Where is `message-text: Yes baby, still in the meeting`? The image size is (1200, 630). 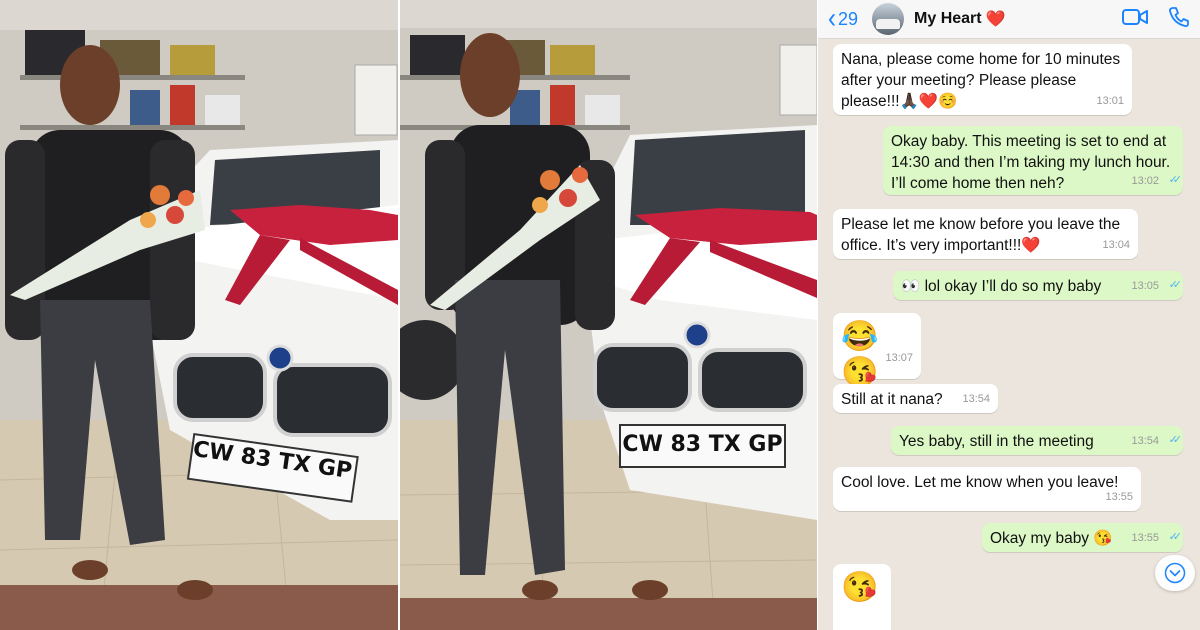
message-text: Yes baby, still in the meeting is located at coordinates (996, 441).